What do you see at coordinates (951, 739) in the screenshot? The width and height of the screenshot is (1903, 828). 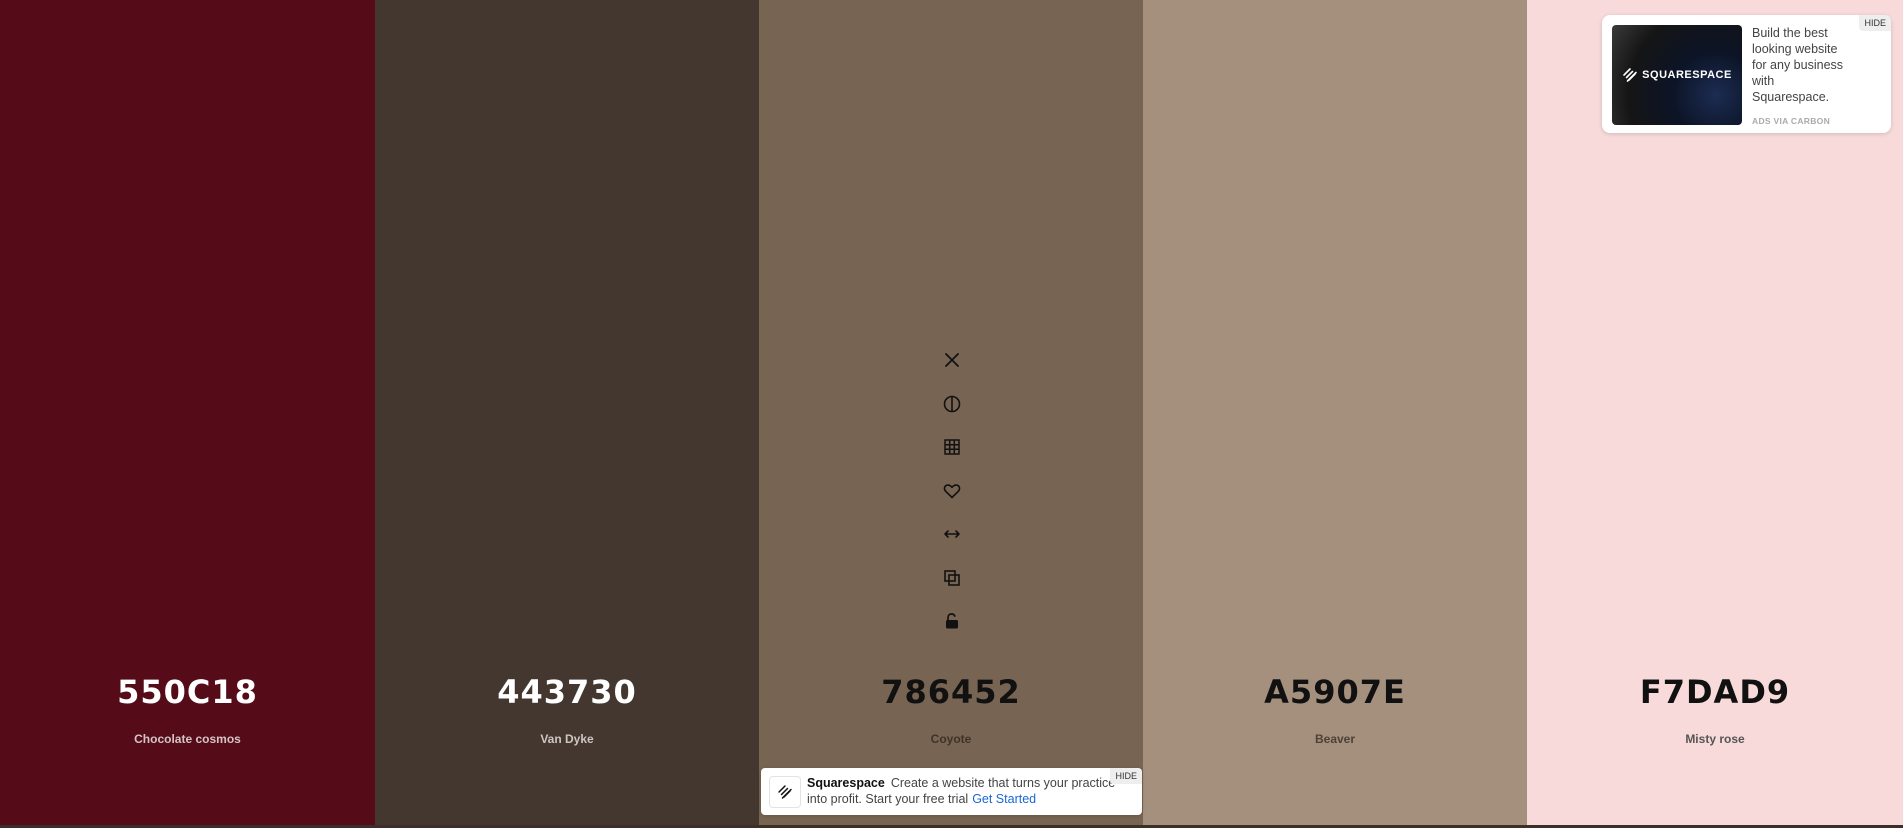 I see `color-name: Coyote` at bounding box center [951, 739].